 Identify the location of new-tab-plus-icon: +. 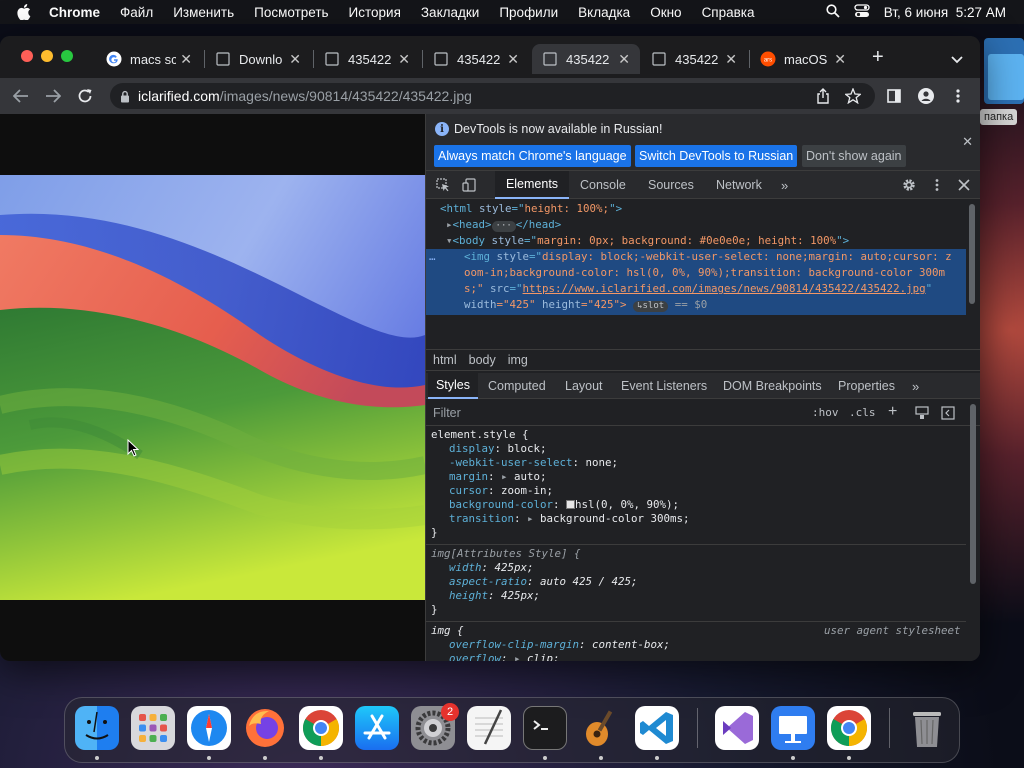
(878, 57).